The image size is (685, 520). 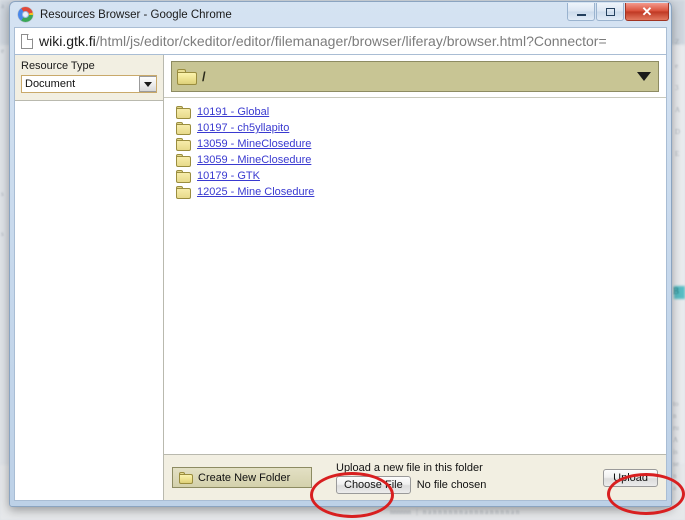 I want to click on chrome-logo-icon, so click(x=25, y=14).